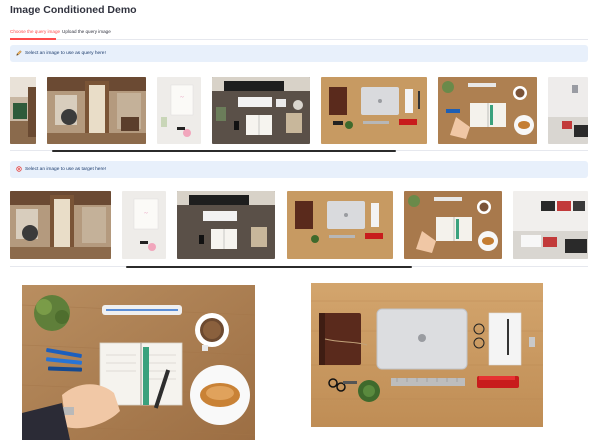  I want to click on target-icon, so click(19, 169).